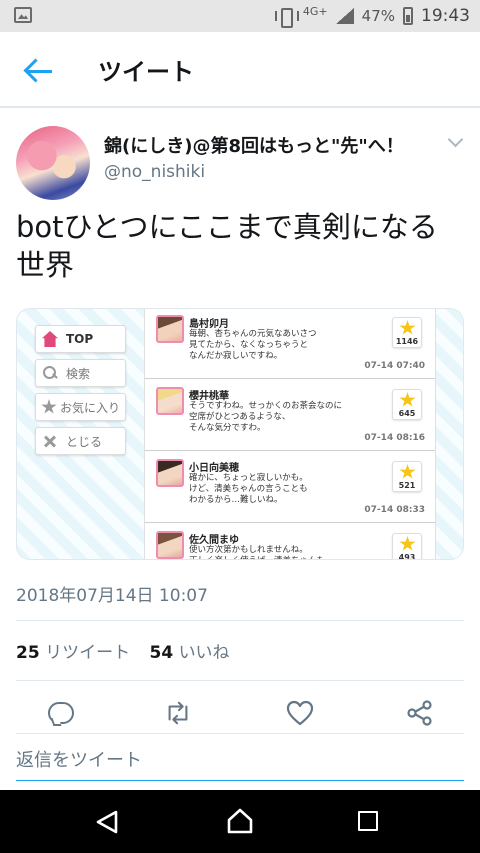  What do you see at coordinates (84, 441) in the screenshot?
I see `media-nav-label: とじる` at bounding box center [84, 441].